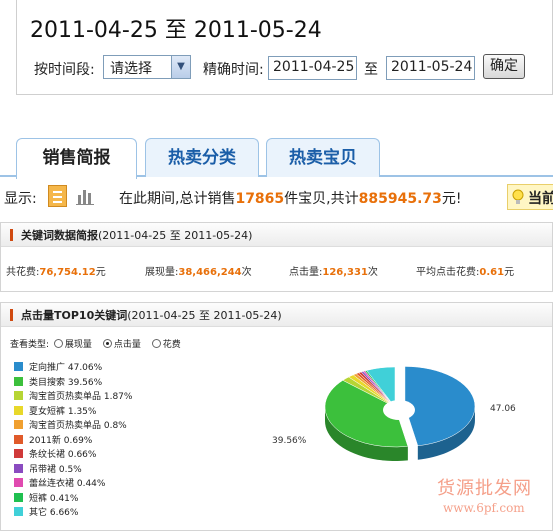  What do you see at coordinates (78, 426) in the screenshot?
I see `legend-label: 淘宝首页热卖单品 0.8%` at bounding box center [78, 426].